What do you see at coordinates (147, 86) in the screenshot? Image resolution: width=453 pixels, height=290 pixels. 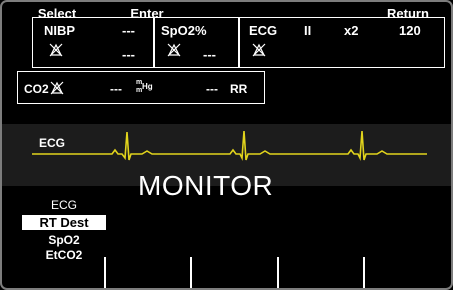 I see `co2-unit-side: Hg` at bounding box center [147, 86].